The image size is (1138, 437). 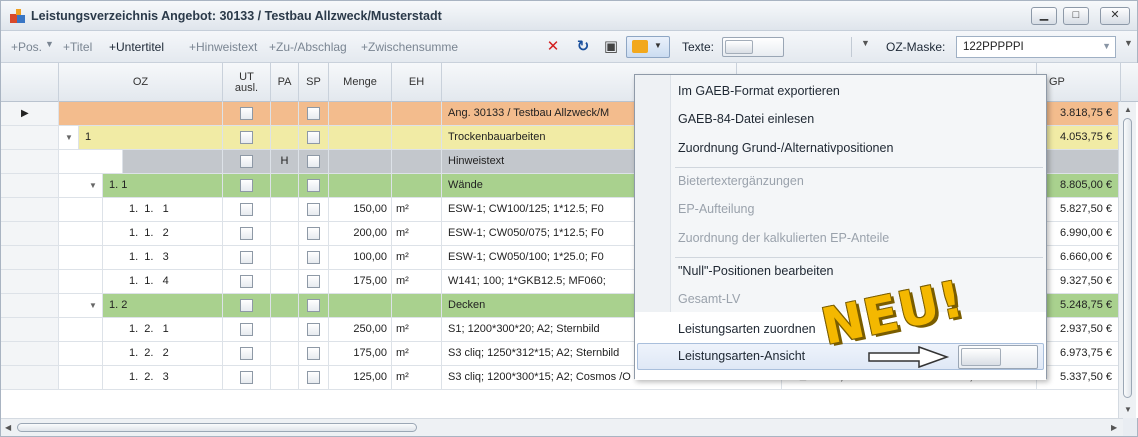 I want to click on oz-cell: 1. 1. 3, so click(x=163, y=258).